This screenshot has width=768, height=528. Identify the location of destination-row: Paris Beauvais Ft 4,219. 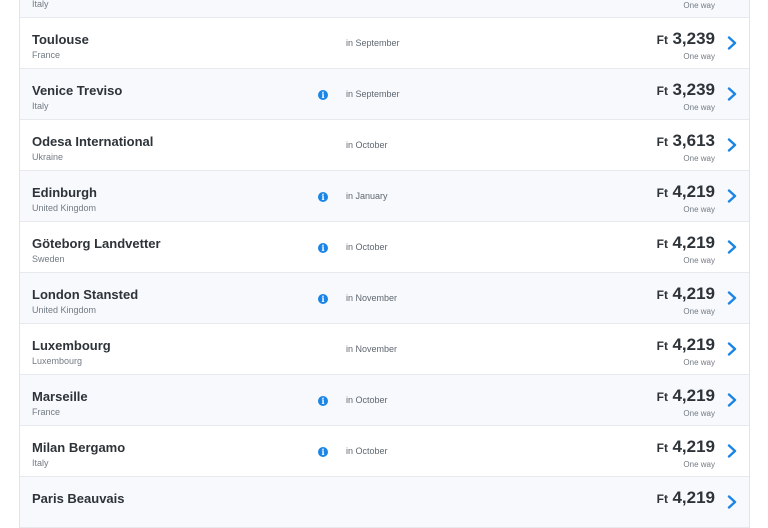
(384, 502).